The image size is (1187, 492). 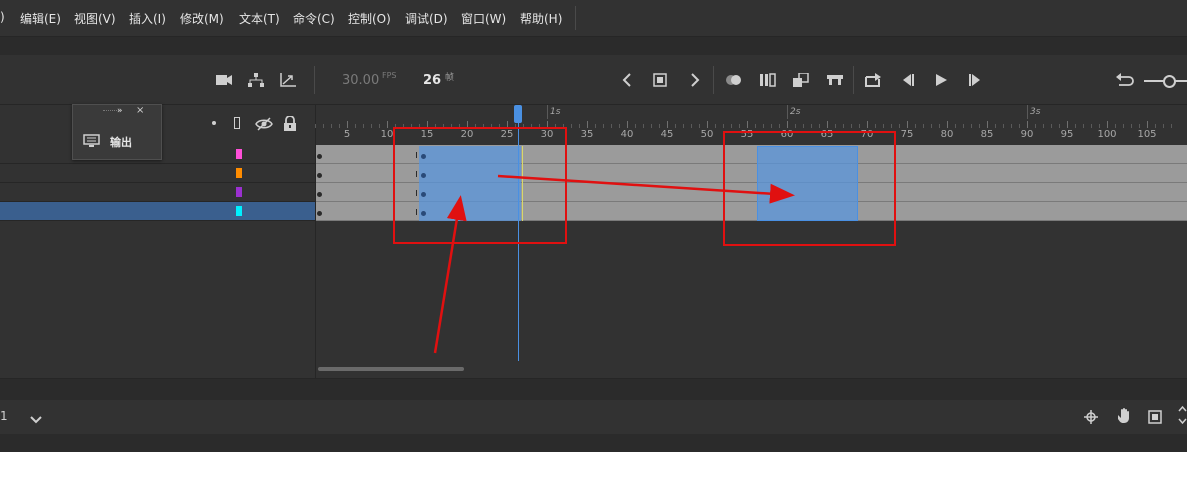 What do you see at coordinates (614, 264) in the screenshot?
I see `annotation-arrows` at bounding box center [614, 264].